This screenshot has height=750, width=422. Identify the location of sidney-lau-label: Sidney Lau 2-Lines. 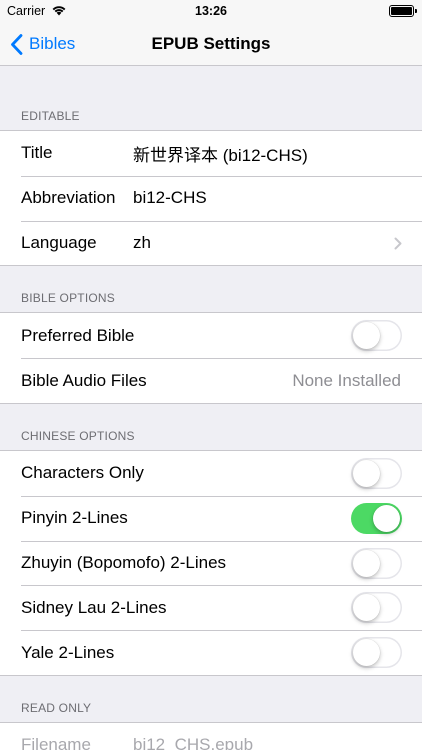
(94, 607).